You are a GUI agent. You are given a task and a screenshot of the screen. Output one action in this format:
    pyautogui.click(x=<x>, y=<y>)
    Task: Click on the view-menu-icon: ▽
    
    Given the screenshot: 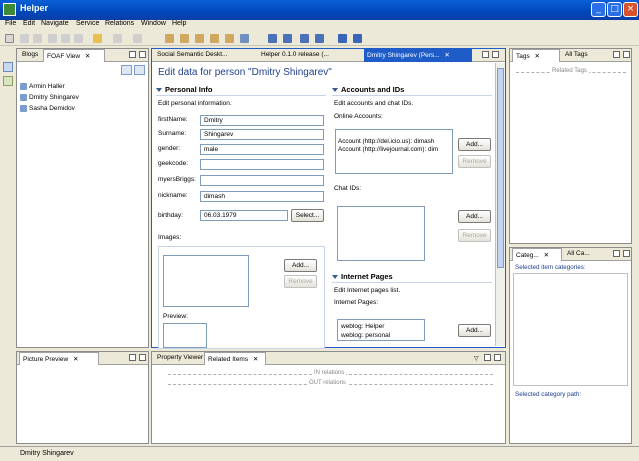 What is the action you would take?
    pyautogui.click(x=476, y=358)
    